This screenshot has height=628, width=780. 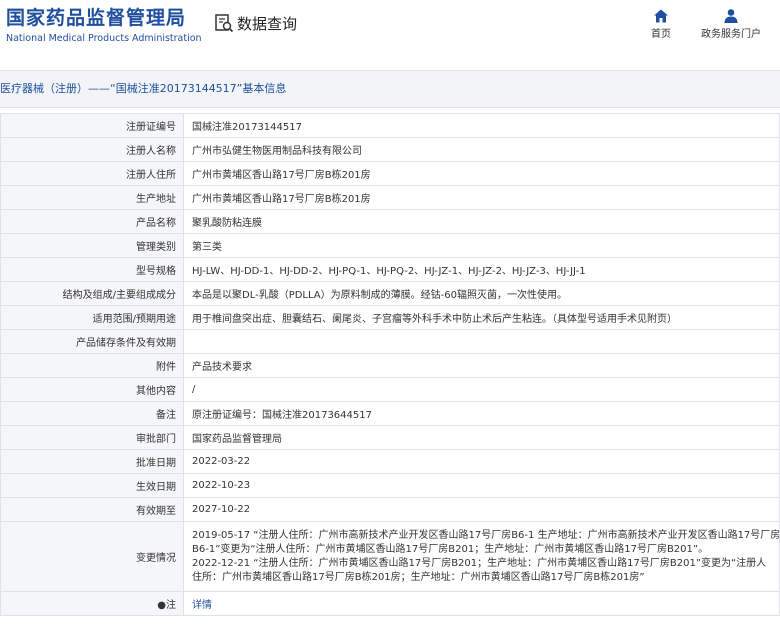 I want to click on table-row: 管理类别 第三类, so click(x=390, y=245).